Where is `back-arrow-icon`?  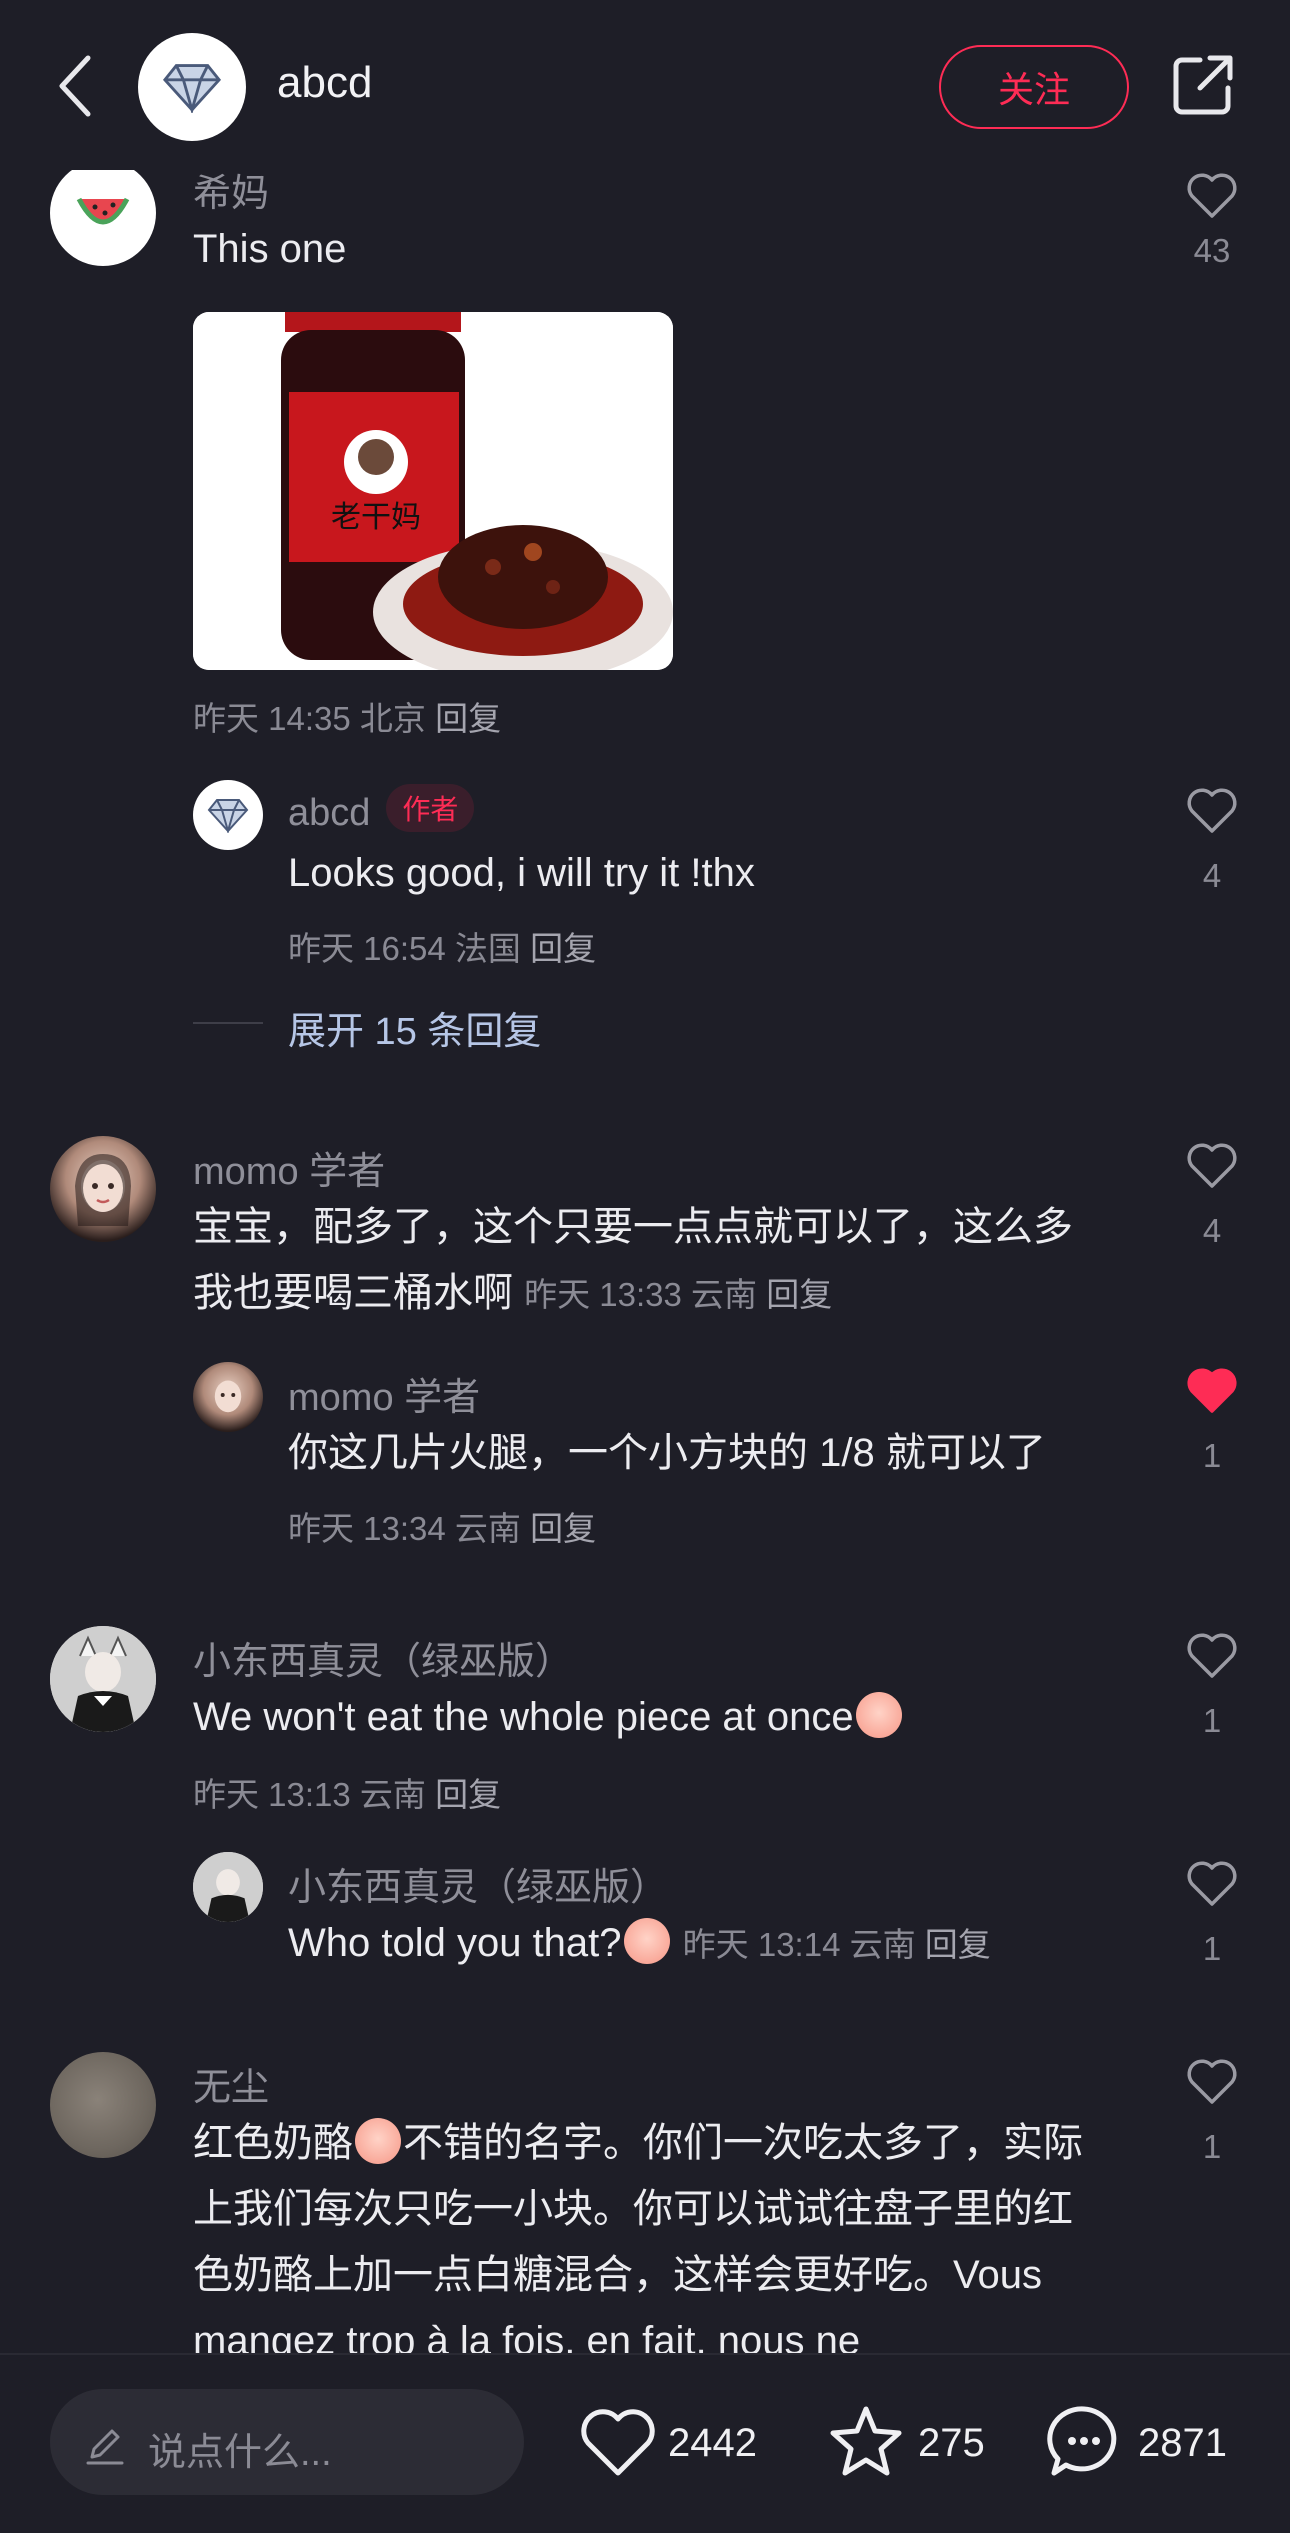 back-arrow-icon is located at coordinates (75, 86).